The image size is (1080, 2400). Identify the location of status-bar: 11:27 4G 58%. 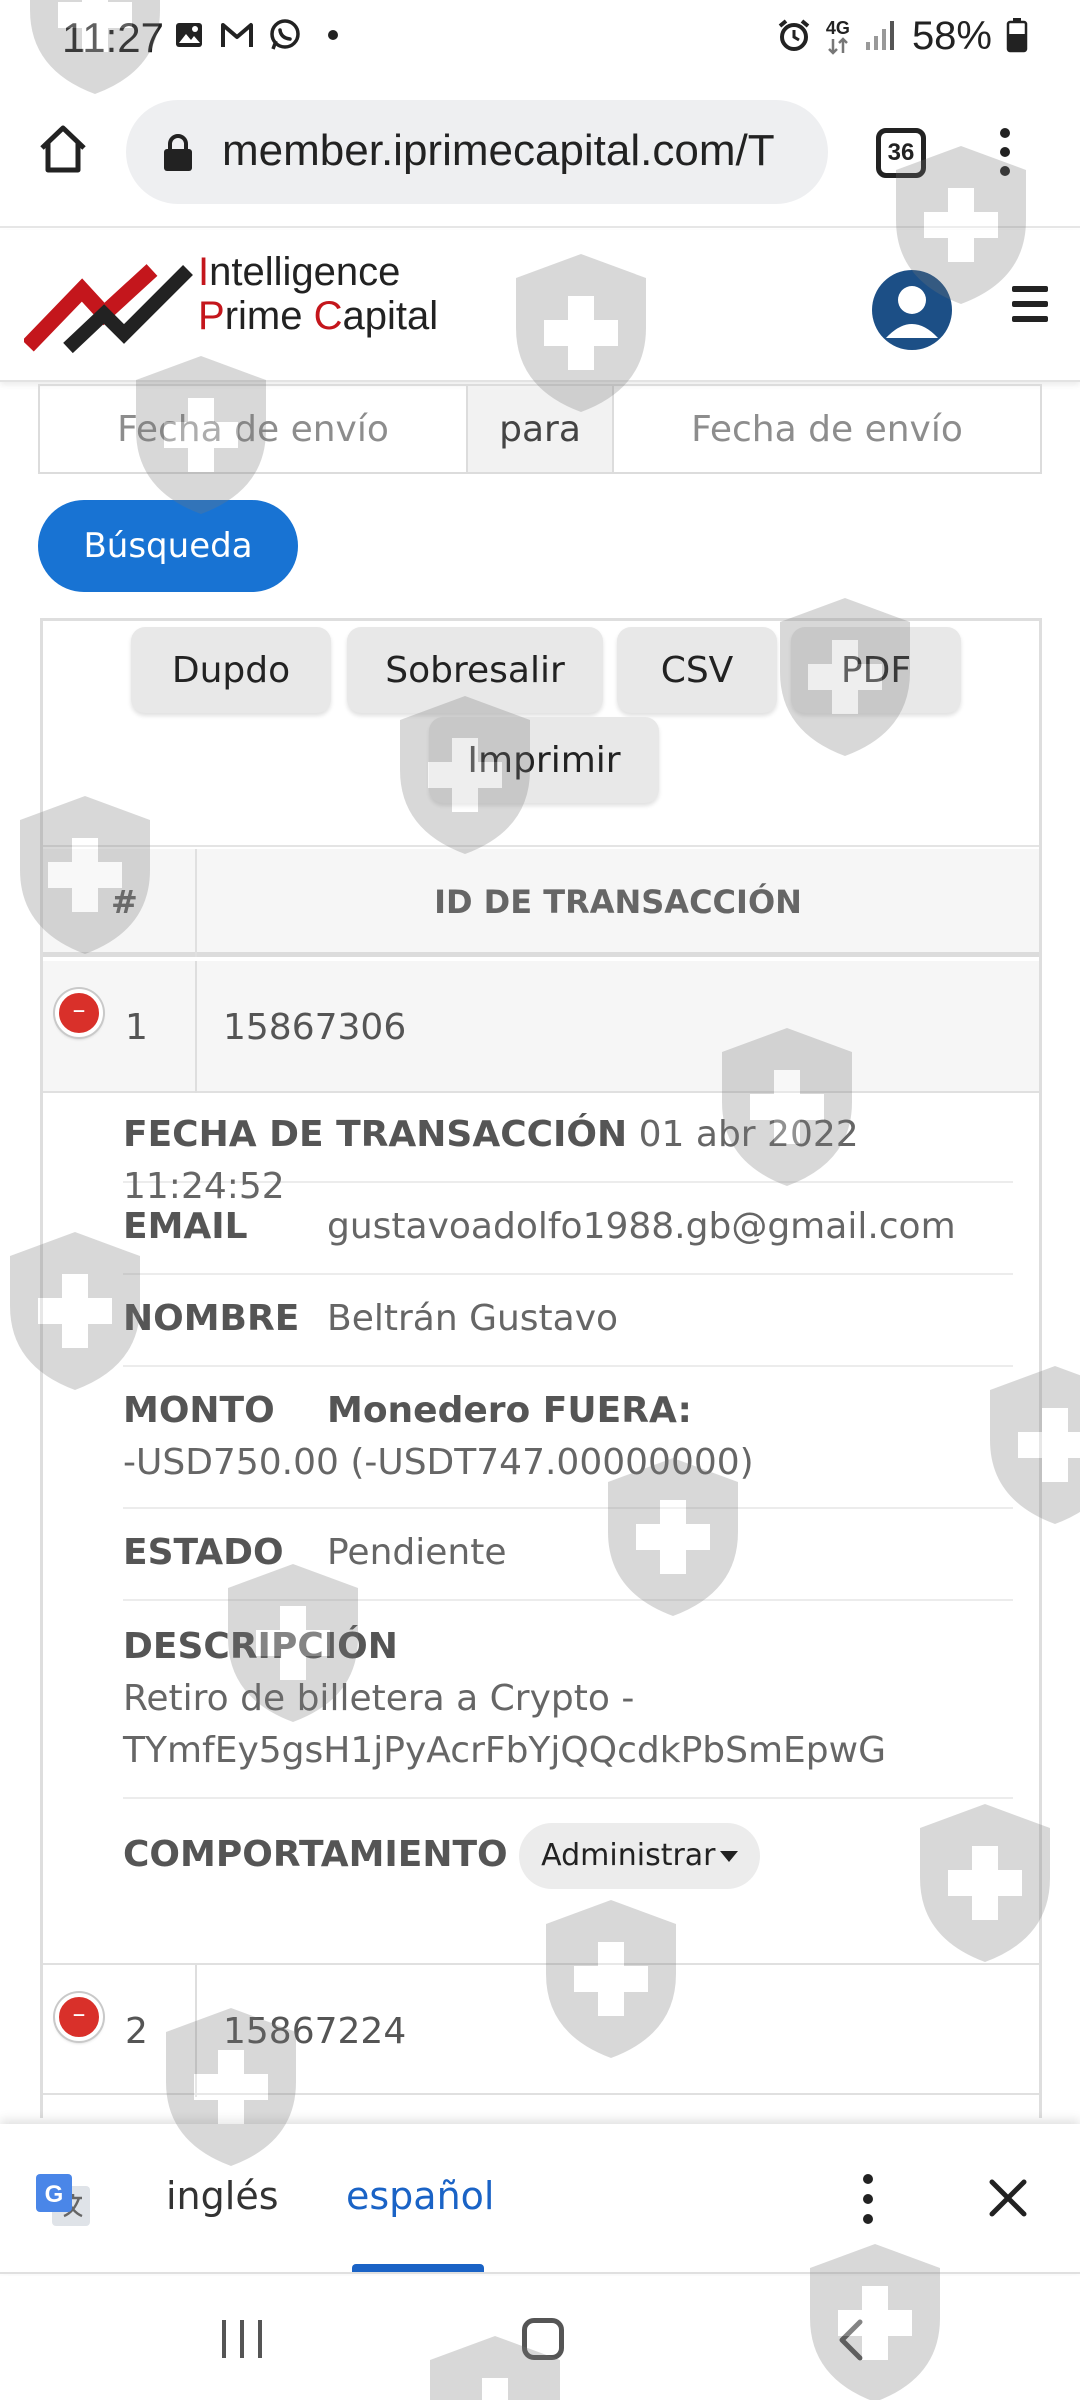
(540, 39).